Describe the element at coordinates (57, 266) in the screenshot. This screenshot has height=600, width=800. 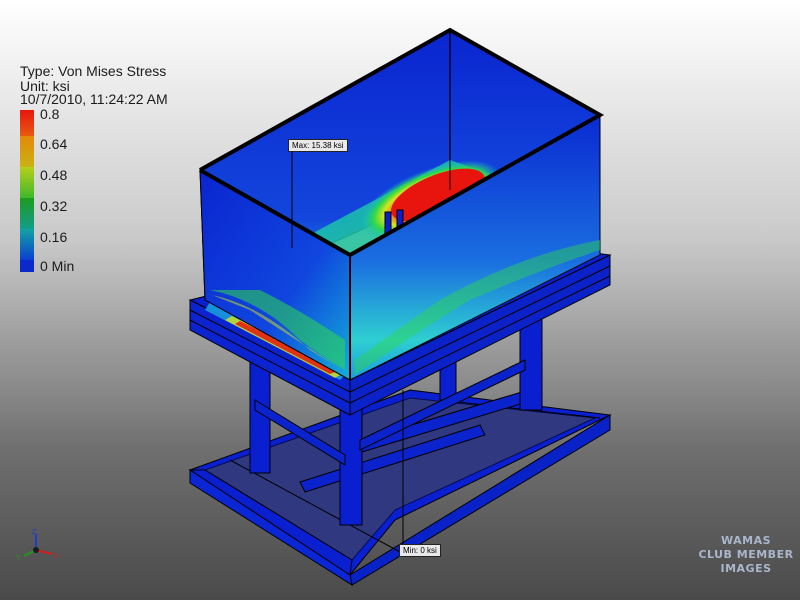
I see `legend-tick-5: 0 Min` at that location.